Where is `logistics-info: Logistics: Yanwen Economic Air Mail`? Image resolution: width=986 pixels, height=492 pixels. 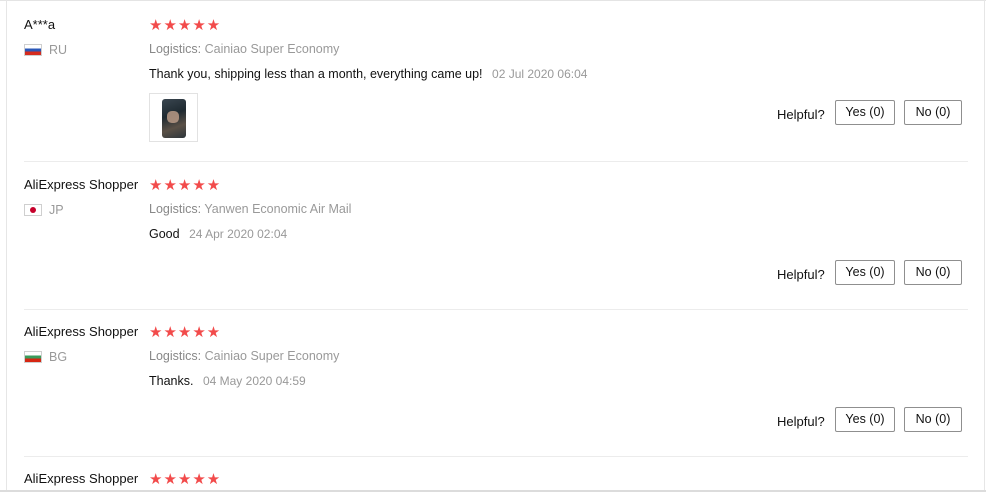
logistics-info: Logistics: Yanwen Economic Air Mail is located at coordinates (250, 209).